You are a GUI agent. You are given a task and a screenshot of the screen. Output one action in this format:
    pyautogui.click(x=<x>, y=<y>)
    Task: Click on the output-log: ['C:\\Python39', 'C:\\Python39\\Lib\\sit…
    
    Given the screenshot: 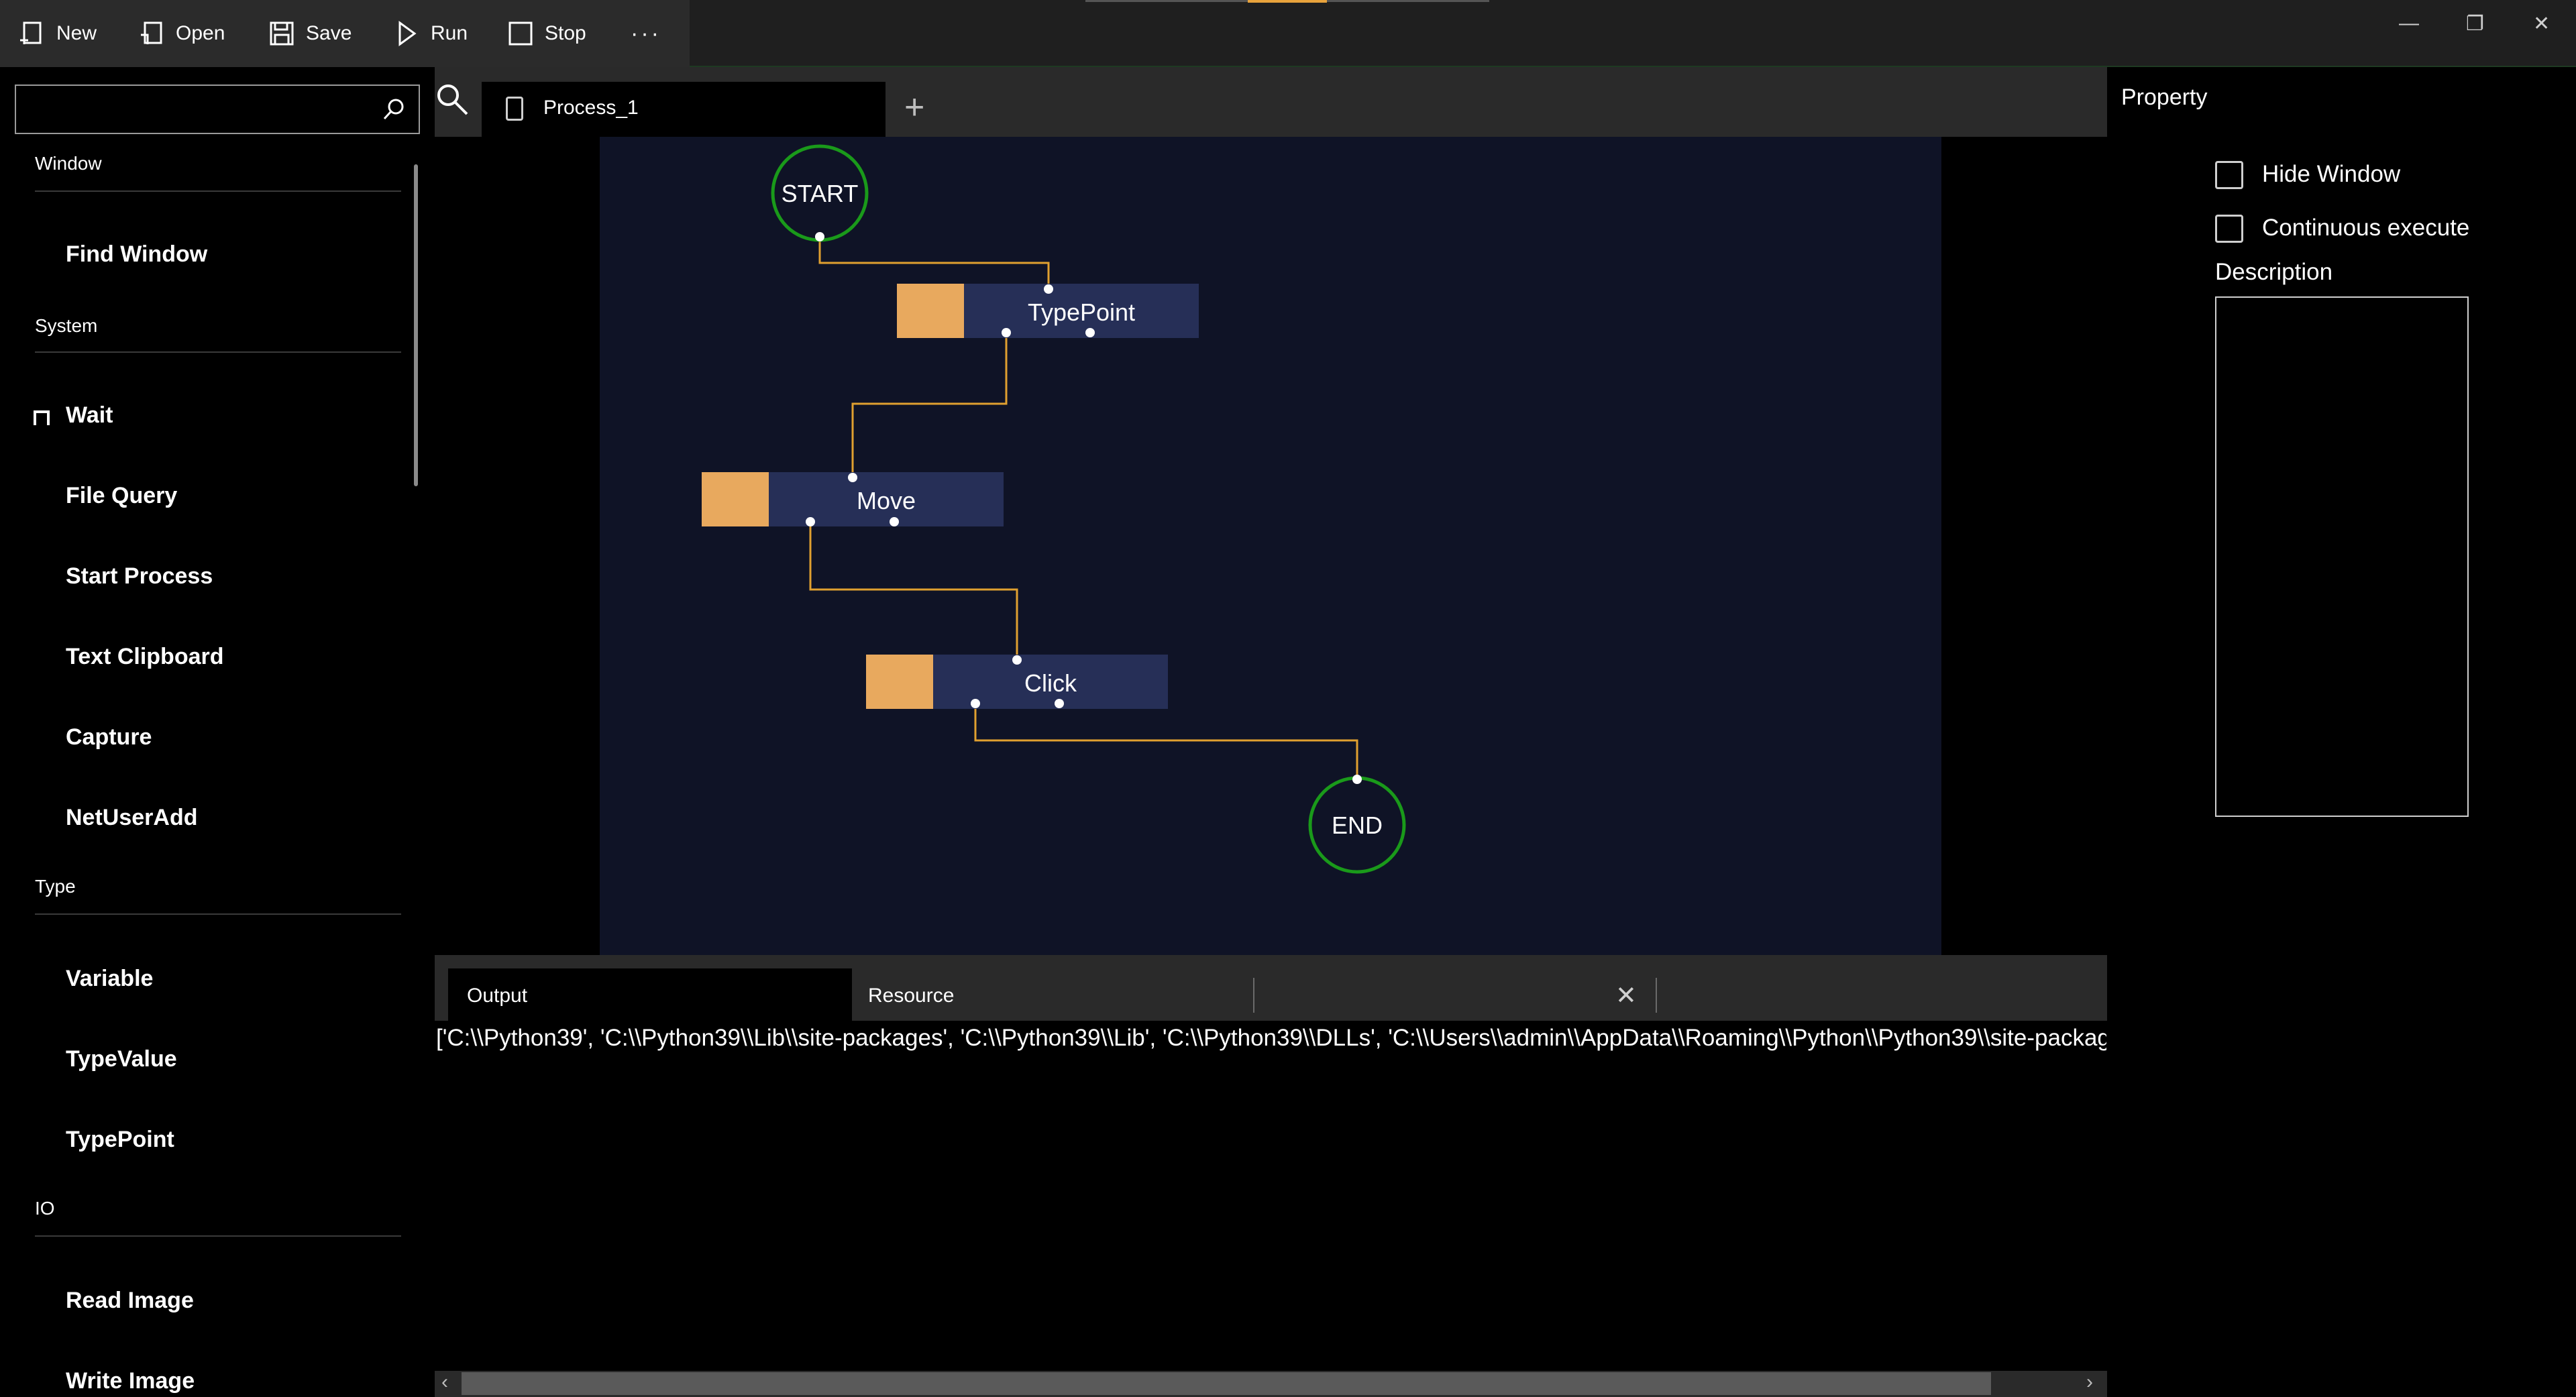 What is the action you would take?
    pyautogui.click(x=1271, y=1038)
    